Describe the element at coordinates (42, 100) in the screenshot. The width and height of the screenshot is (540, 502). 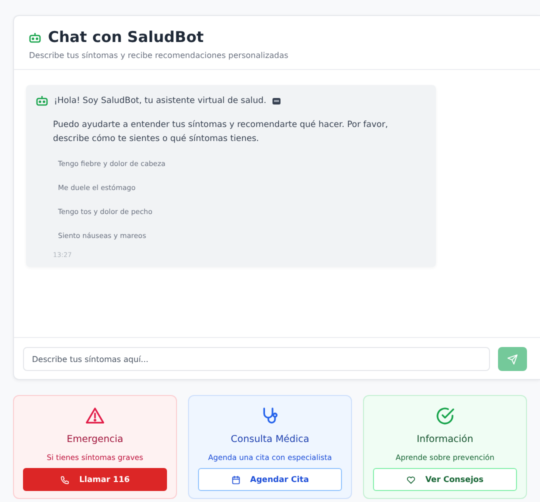
I see `bot-avatar-icon` at that location.